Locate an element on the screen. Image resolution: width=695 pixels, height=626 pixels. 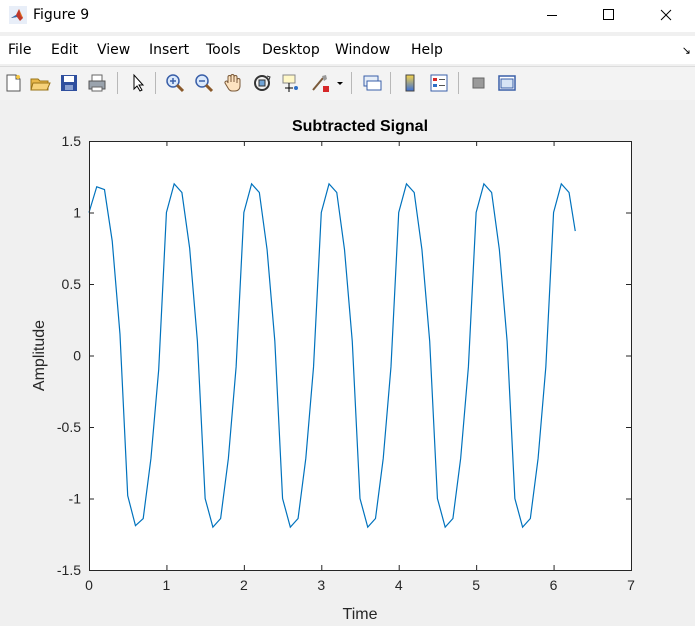
new-figure-icon is located at coordinates (13, 83).